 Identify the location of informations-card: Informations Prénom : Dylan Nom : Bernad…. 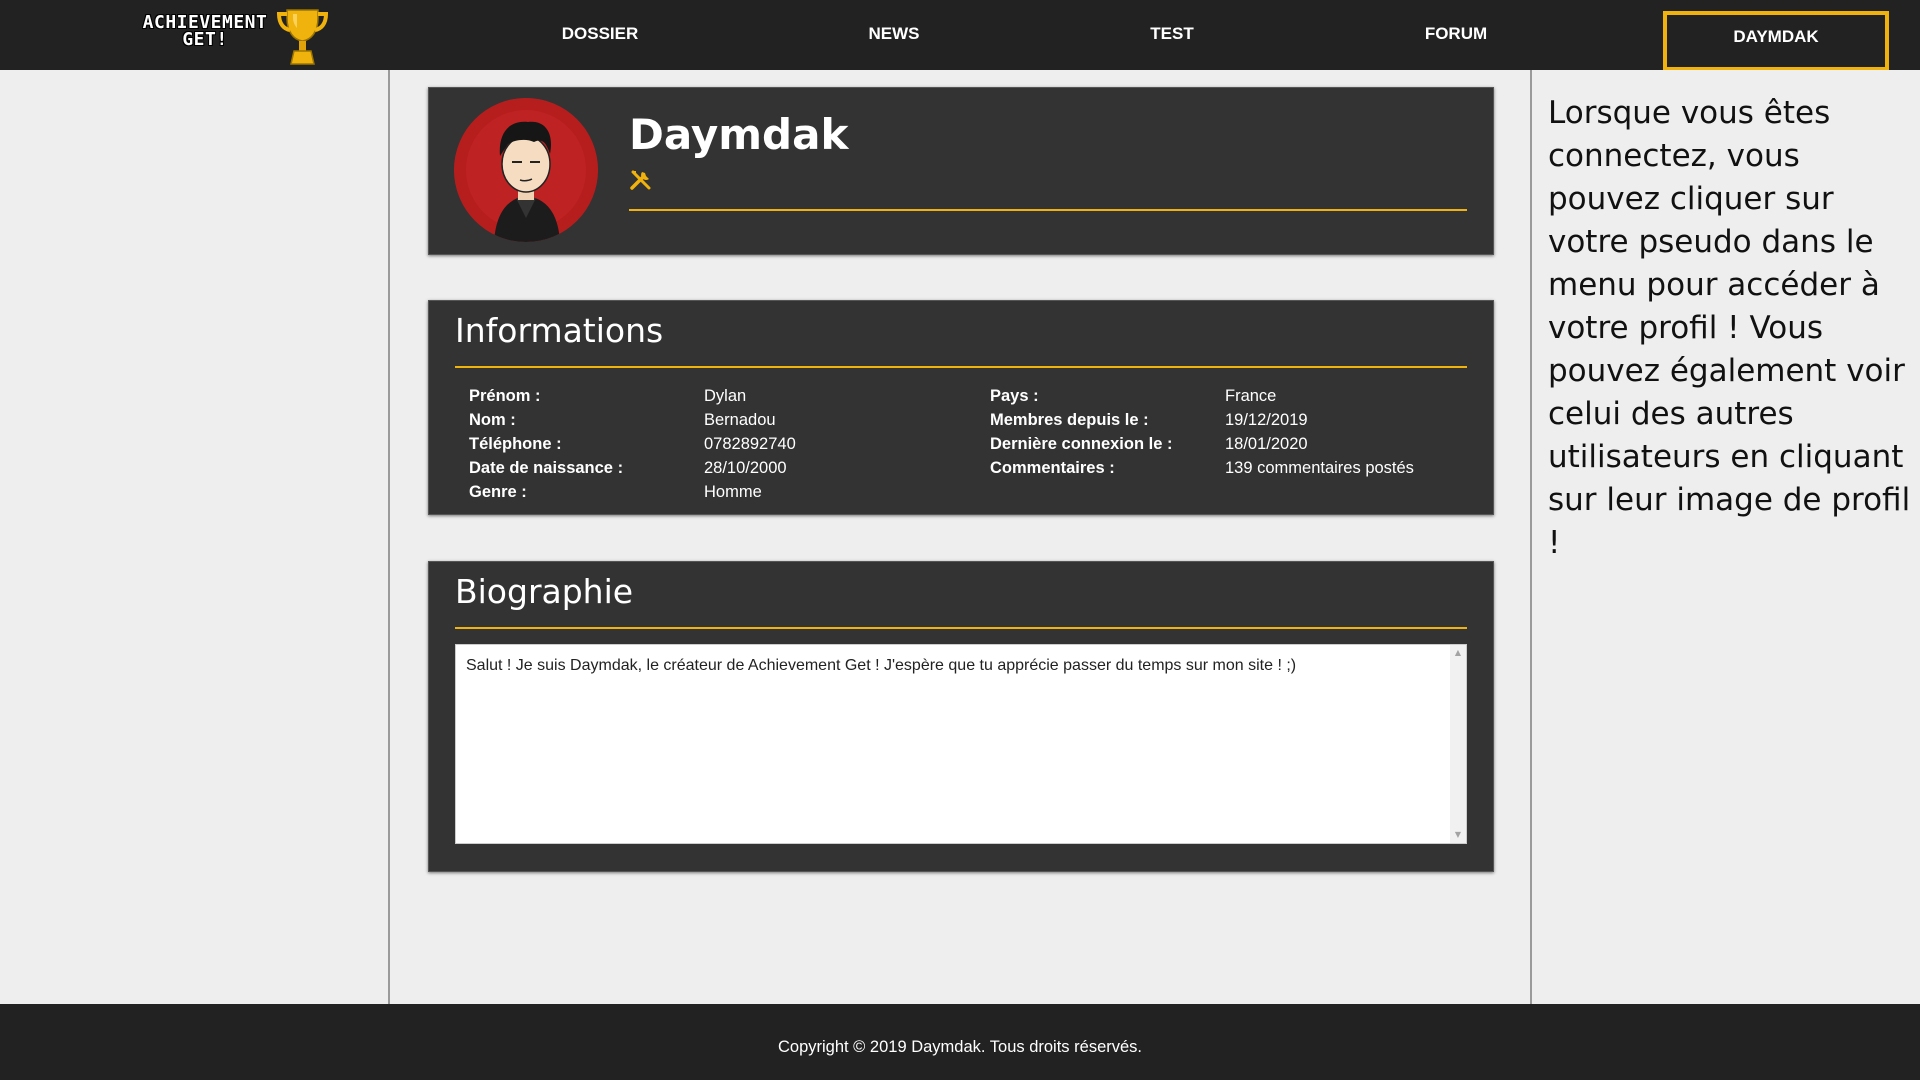
(961, 407).